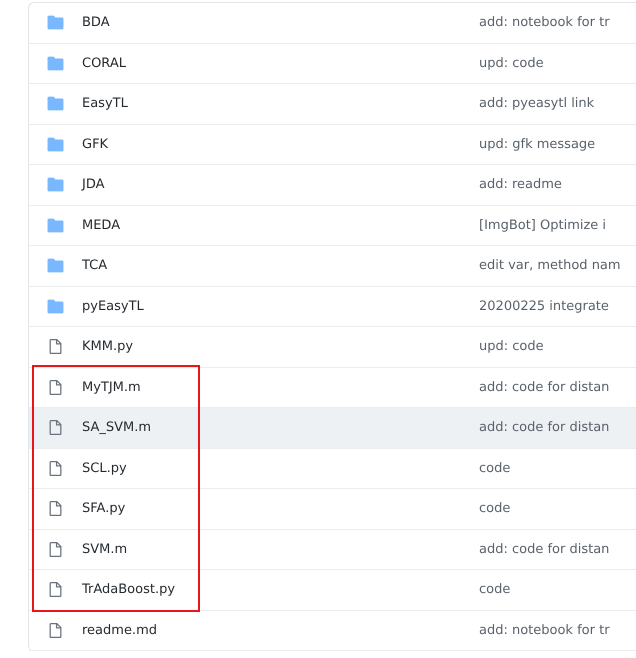 Image resolution: width=636 pixels, height=658 pixels. Describe the element at coordinates (280, 225) in the screenshot. I see `file-name-link: MEDA` at that location.